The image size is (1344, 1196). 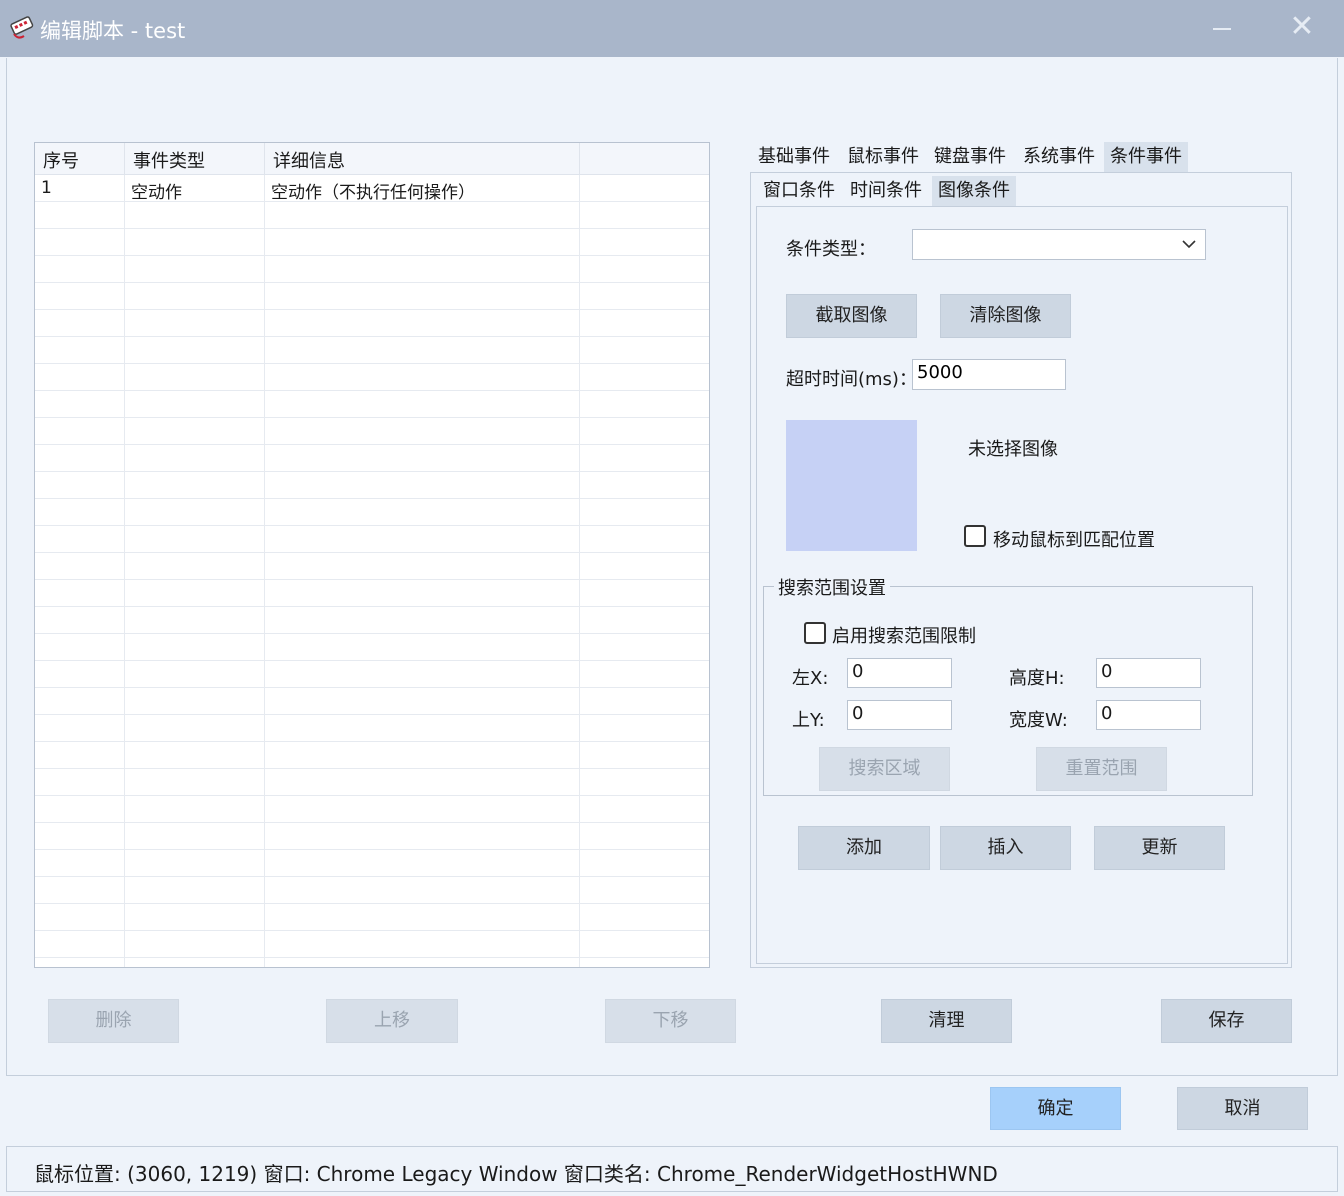 I want to click on save-button: 保存, so click(x=1226, y=1021).